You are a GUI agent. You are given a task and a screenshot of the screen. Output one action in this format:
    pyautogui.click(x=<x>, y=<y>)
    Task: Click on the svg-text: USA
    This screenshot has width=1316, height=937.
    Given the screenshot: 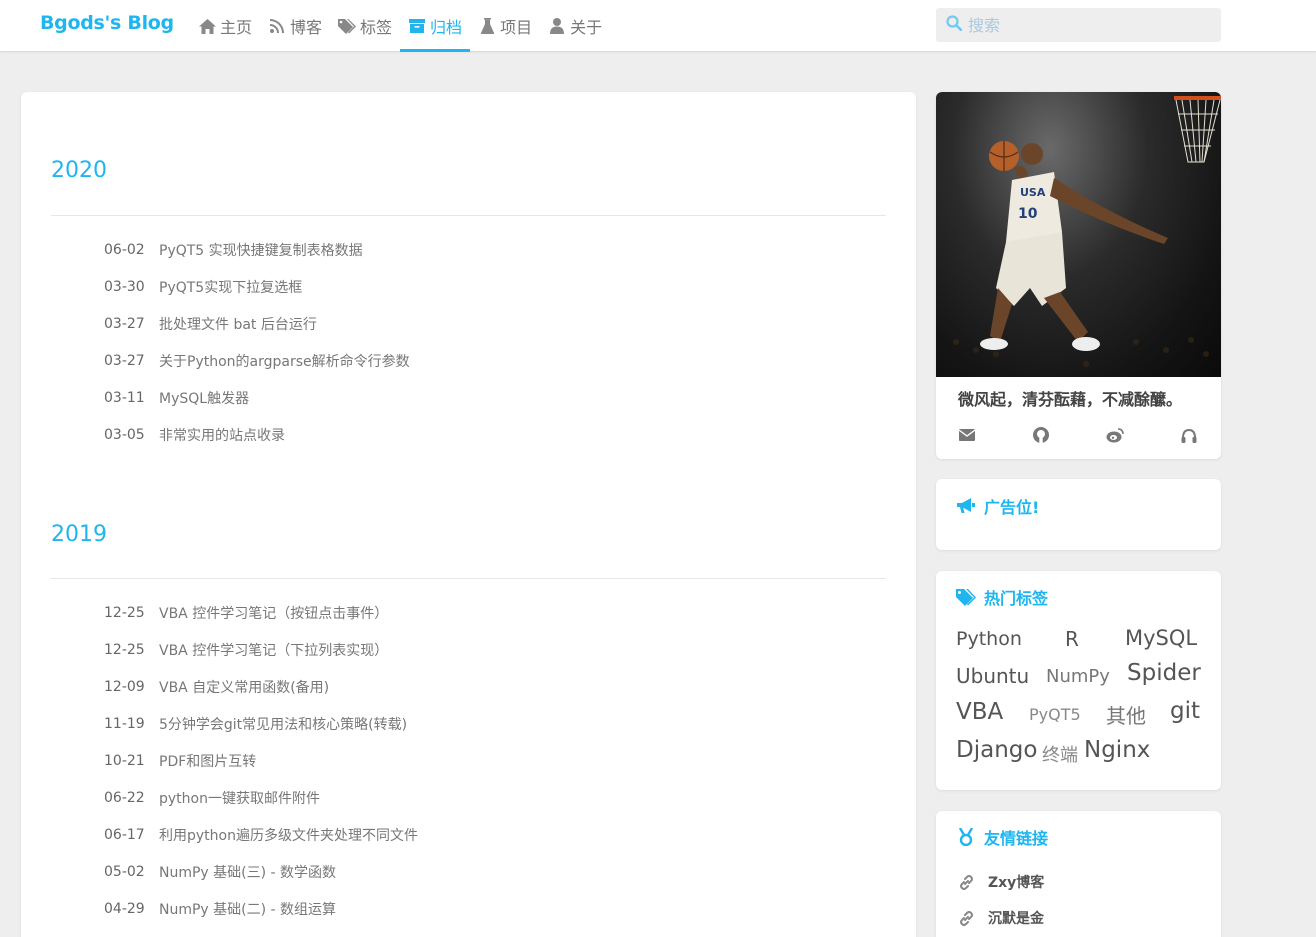 What is the action you would take?
    pyautogui.click(x=1033, y=192)
    